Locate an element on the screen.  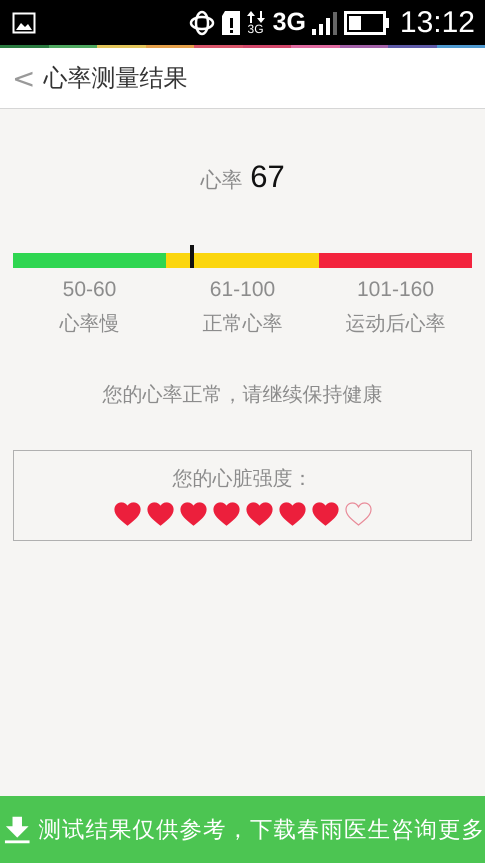
download-banner: 测试结果仅供参考，下载春雨医生咨询更多 is located at coordinates (242, 829).